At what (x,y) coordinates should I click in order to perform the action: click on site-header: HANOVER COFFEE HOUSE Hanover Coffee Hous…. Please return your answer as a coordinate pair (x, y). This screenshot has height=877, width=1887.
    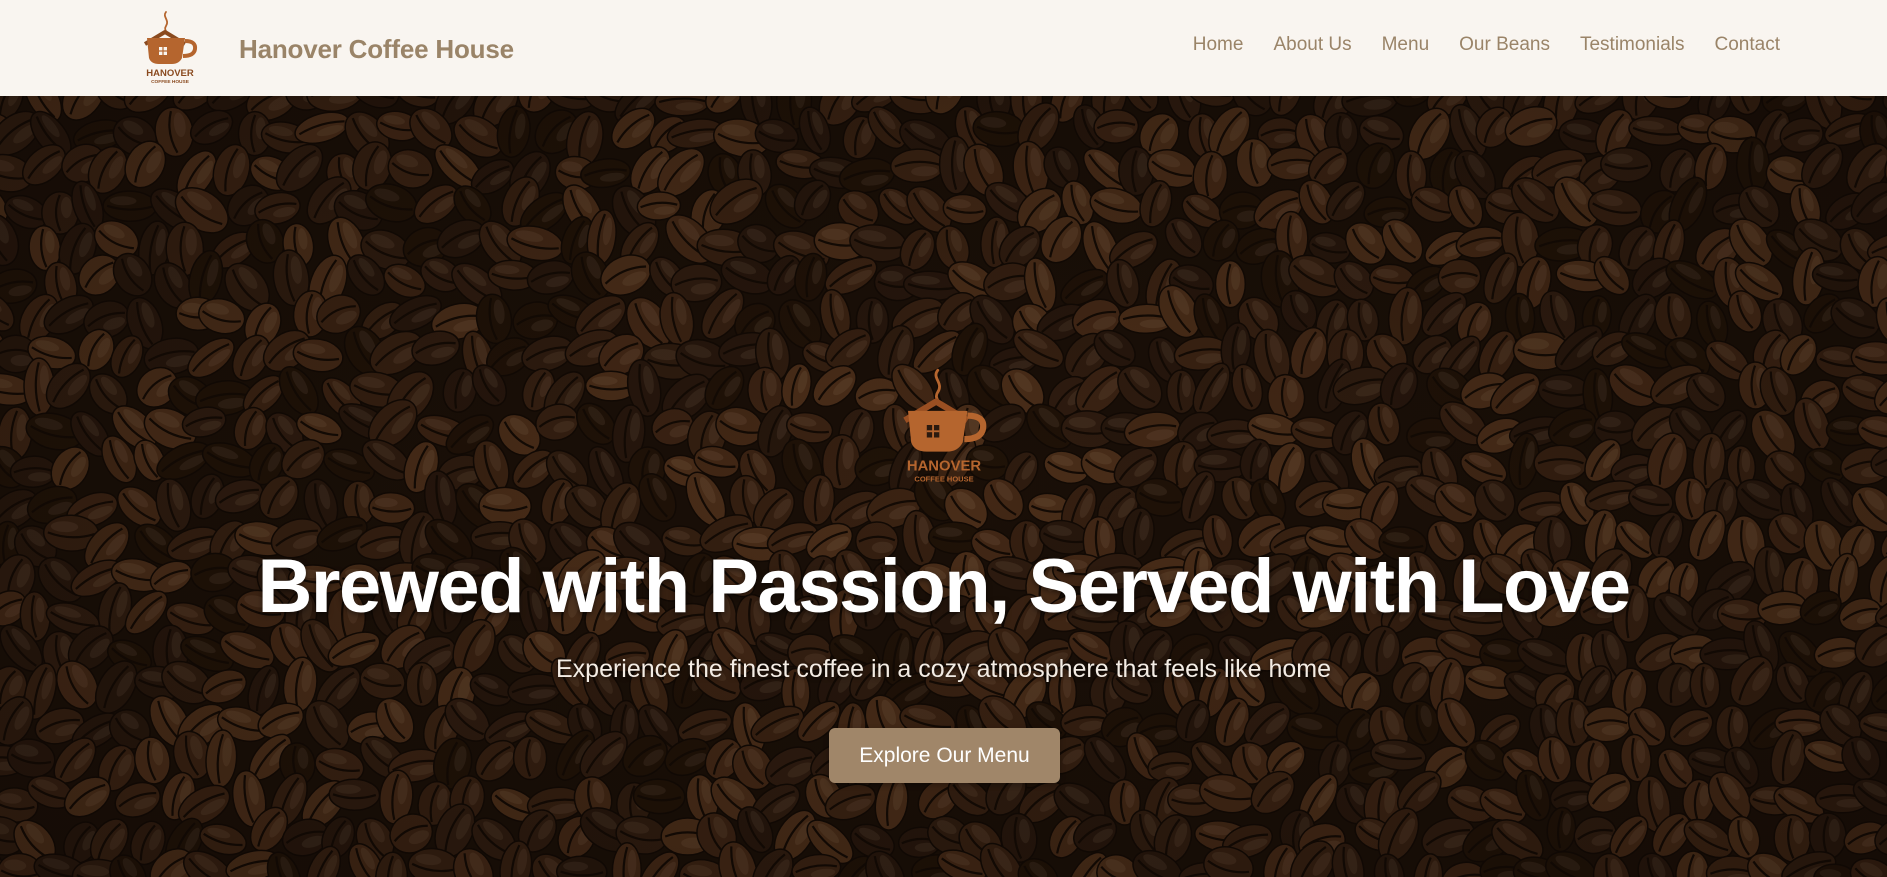
    Looking at the image, I should click on (943, 48).